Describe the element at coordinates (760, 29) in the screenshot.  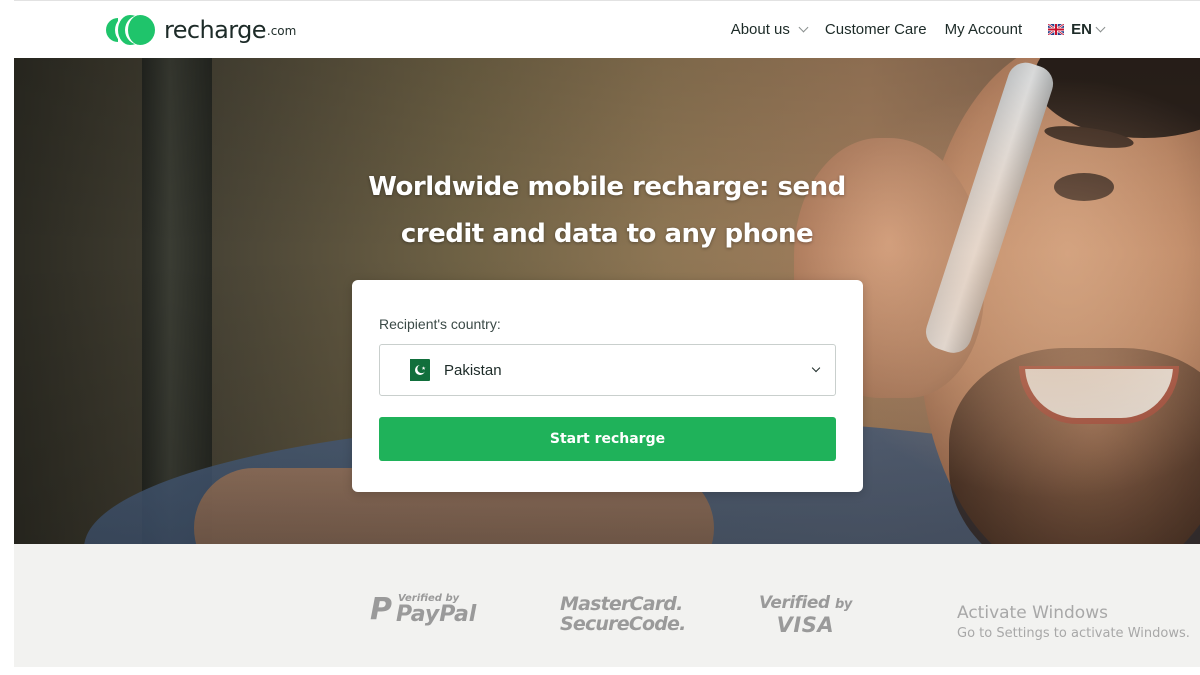
I see `nav-about-us-label: About us` at that location.